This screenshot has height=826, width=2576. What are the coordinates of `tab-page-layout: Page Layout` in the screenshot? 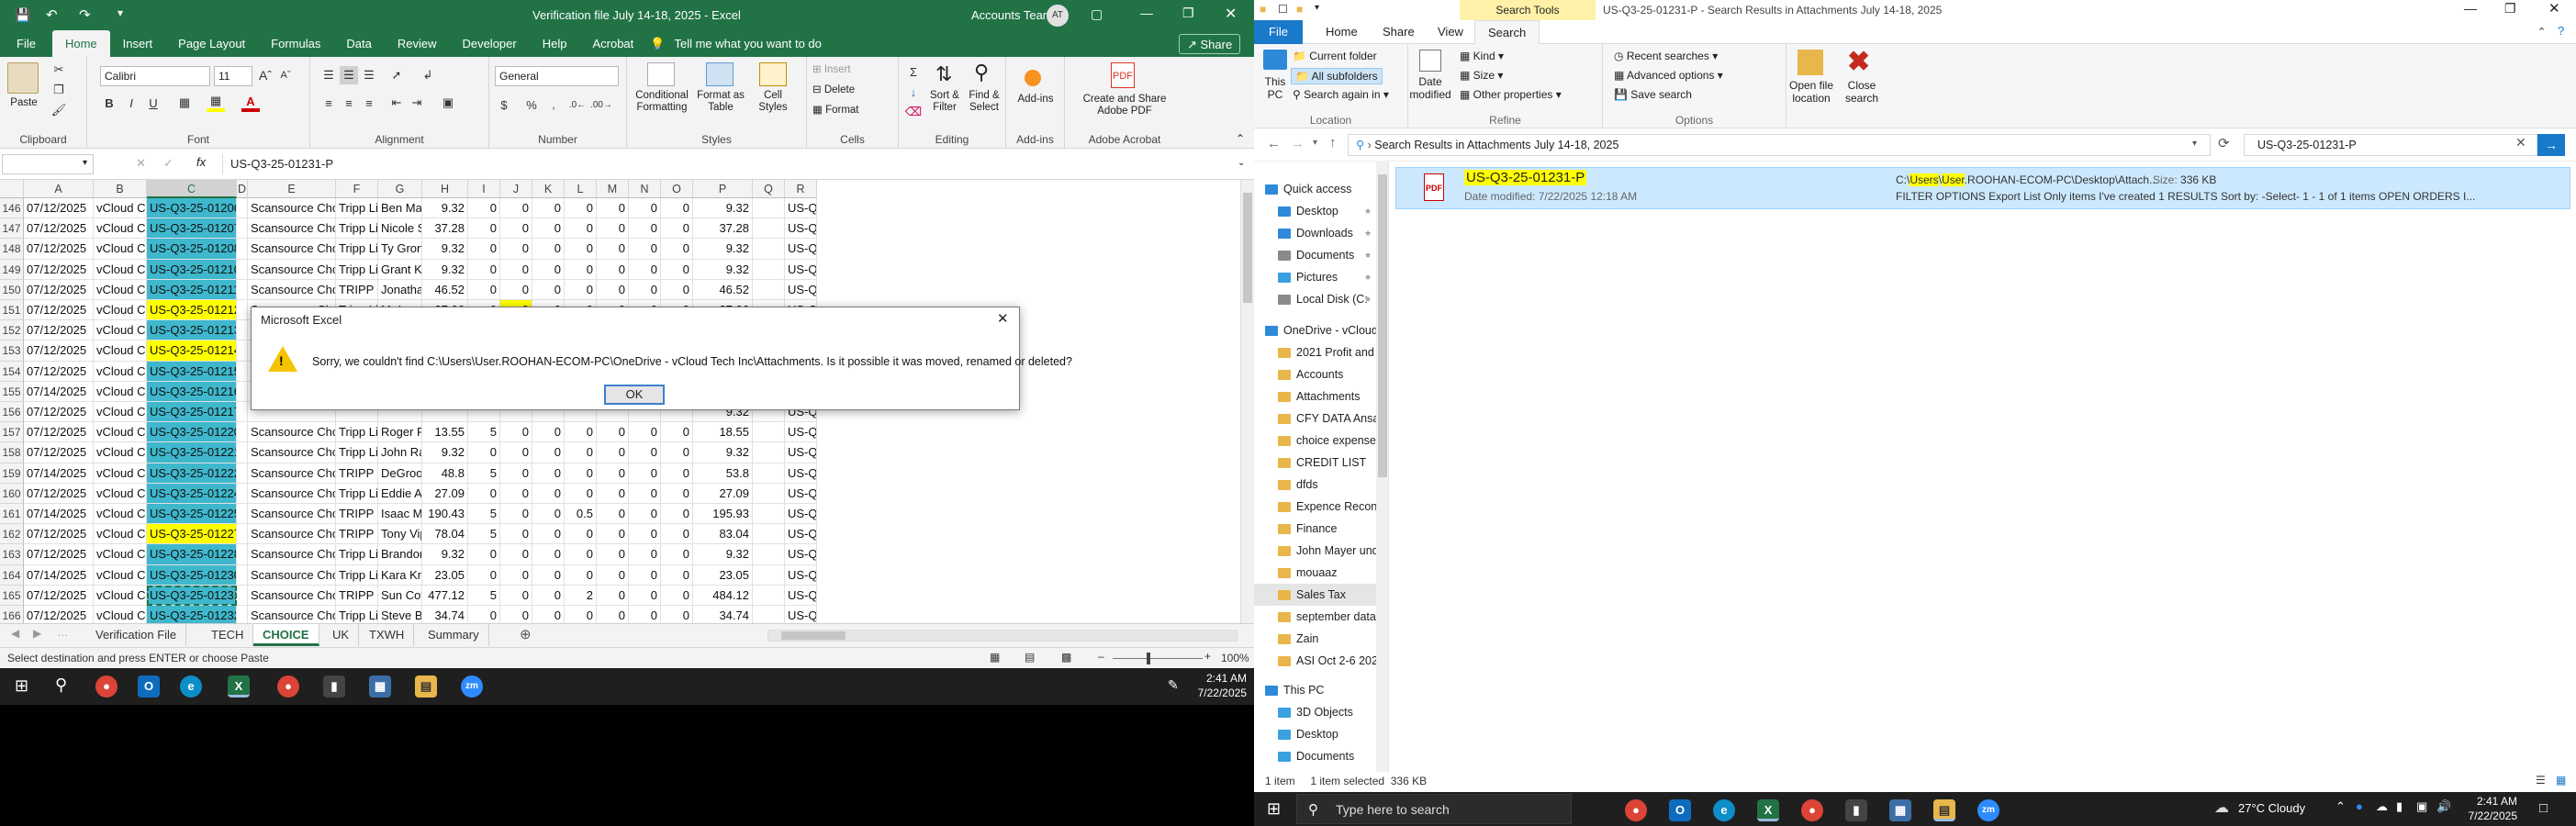 It's located at (211, 43).